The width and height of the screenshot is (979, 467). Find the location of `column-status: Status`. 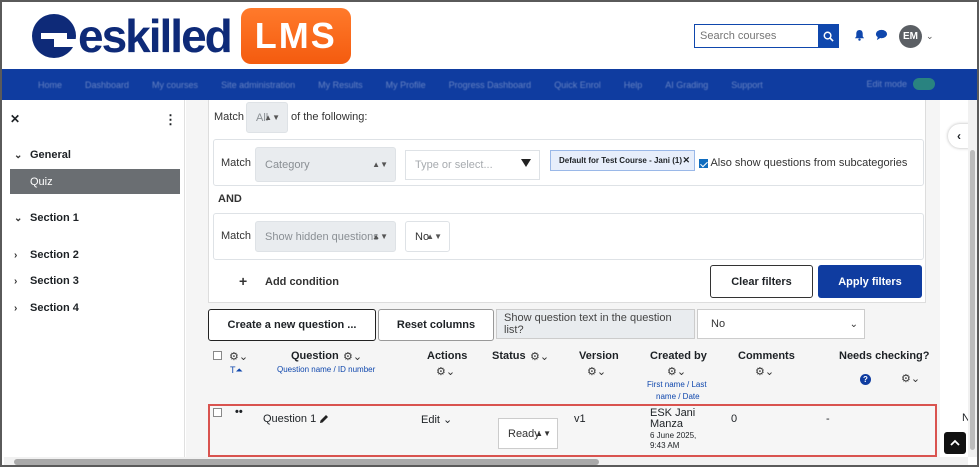

column-status: Status is located at coordinates (509, 356).